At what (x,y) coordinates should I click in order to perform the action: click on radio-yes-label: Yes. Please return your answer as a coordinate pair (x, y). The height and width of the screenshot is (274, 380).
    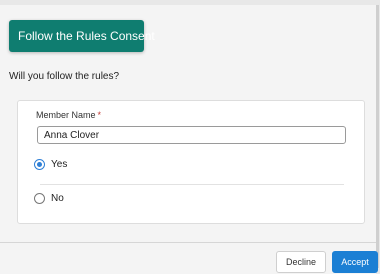
    Looking at the image, I should click on (59, 164).